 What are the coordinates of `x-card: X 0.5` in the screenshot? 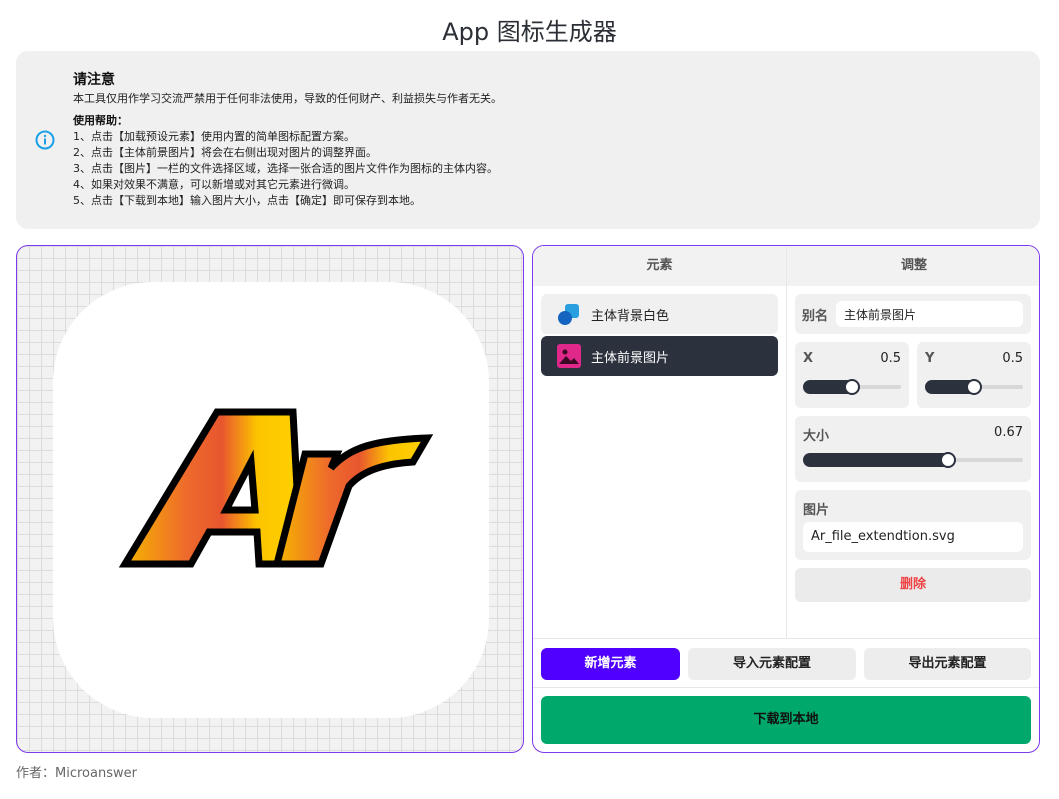 It's located at (852, 375).